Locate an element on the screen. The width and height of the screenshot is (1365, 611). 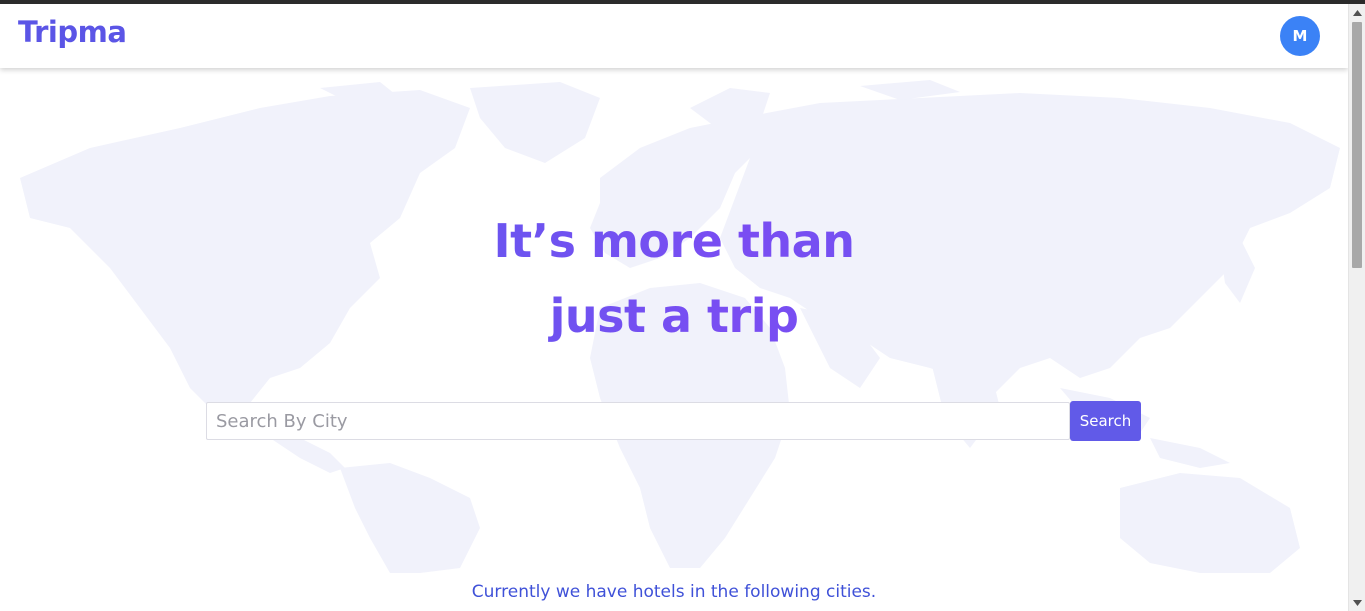
vertical-scrollbar is located at coordinates (1356, 307).